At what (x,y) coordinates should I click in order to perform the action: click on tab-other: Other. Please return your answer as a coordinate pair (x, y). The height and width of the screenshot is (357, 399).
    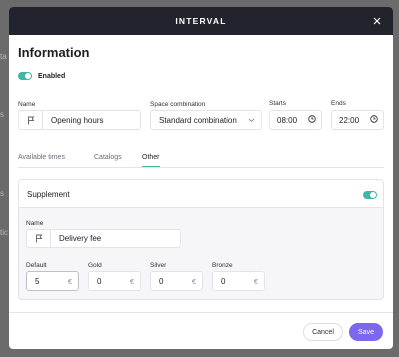
    Looking at the image, I should click on (151, 160).